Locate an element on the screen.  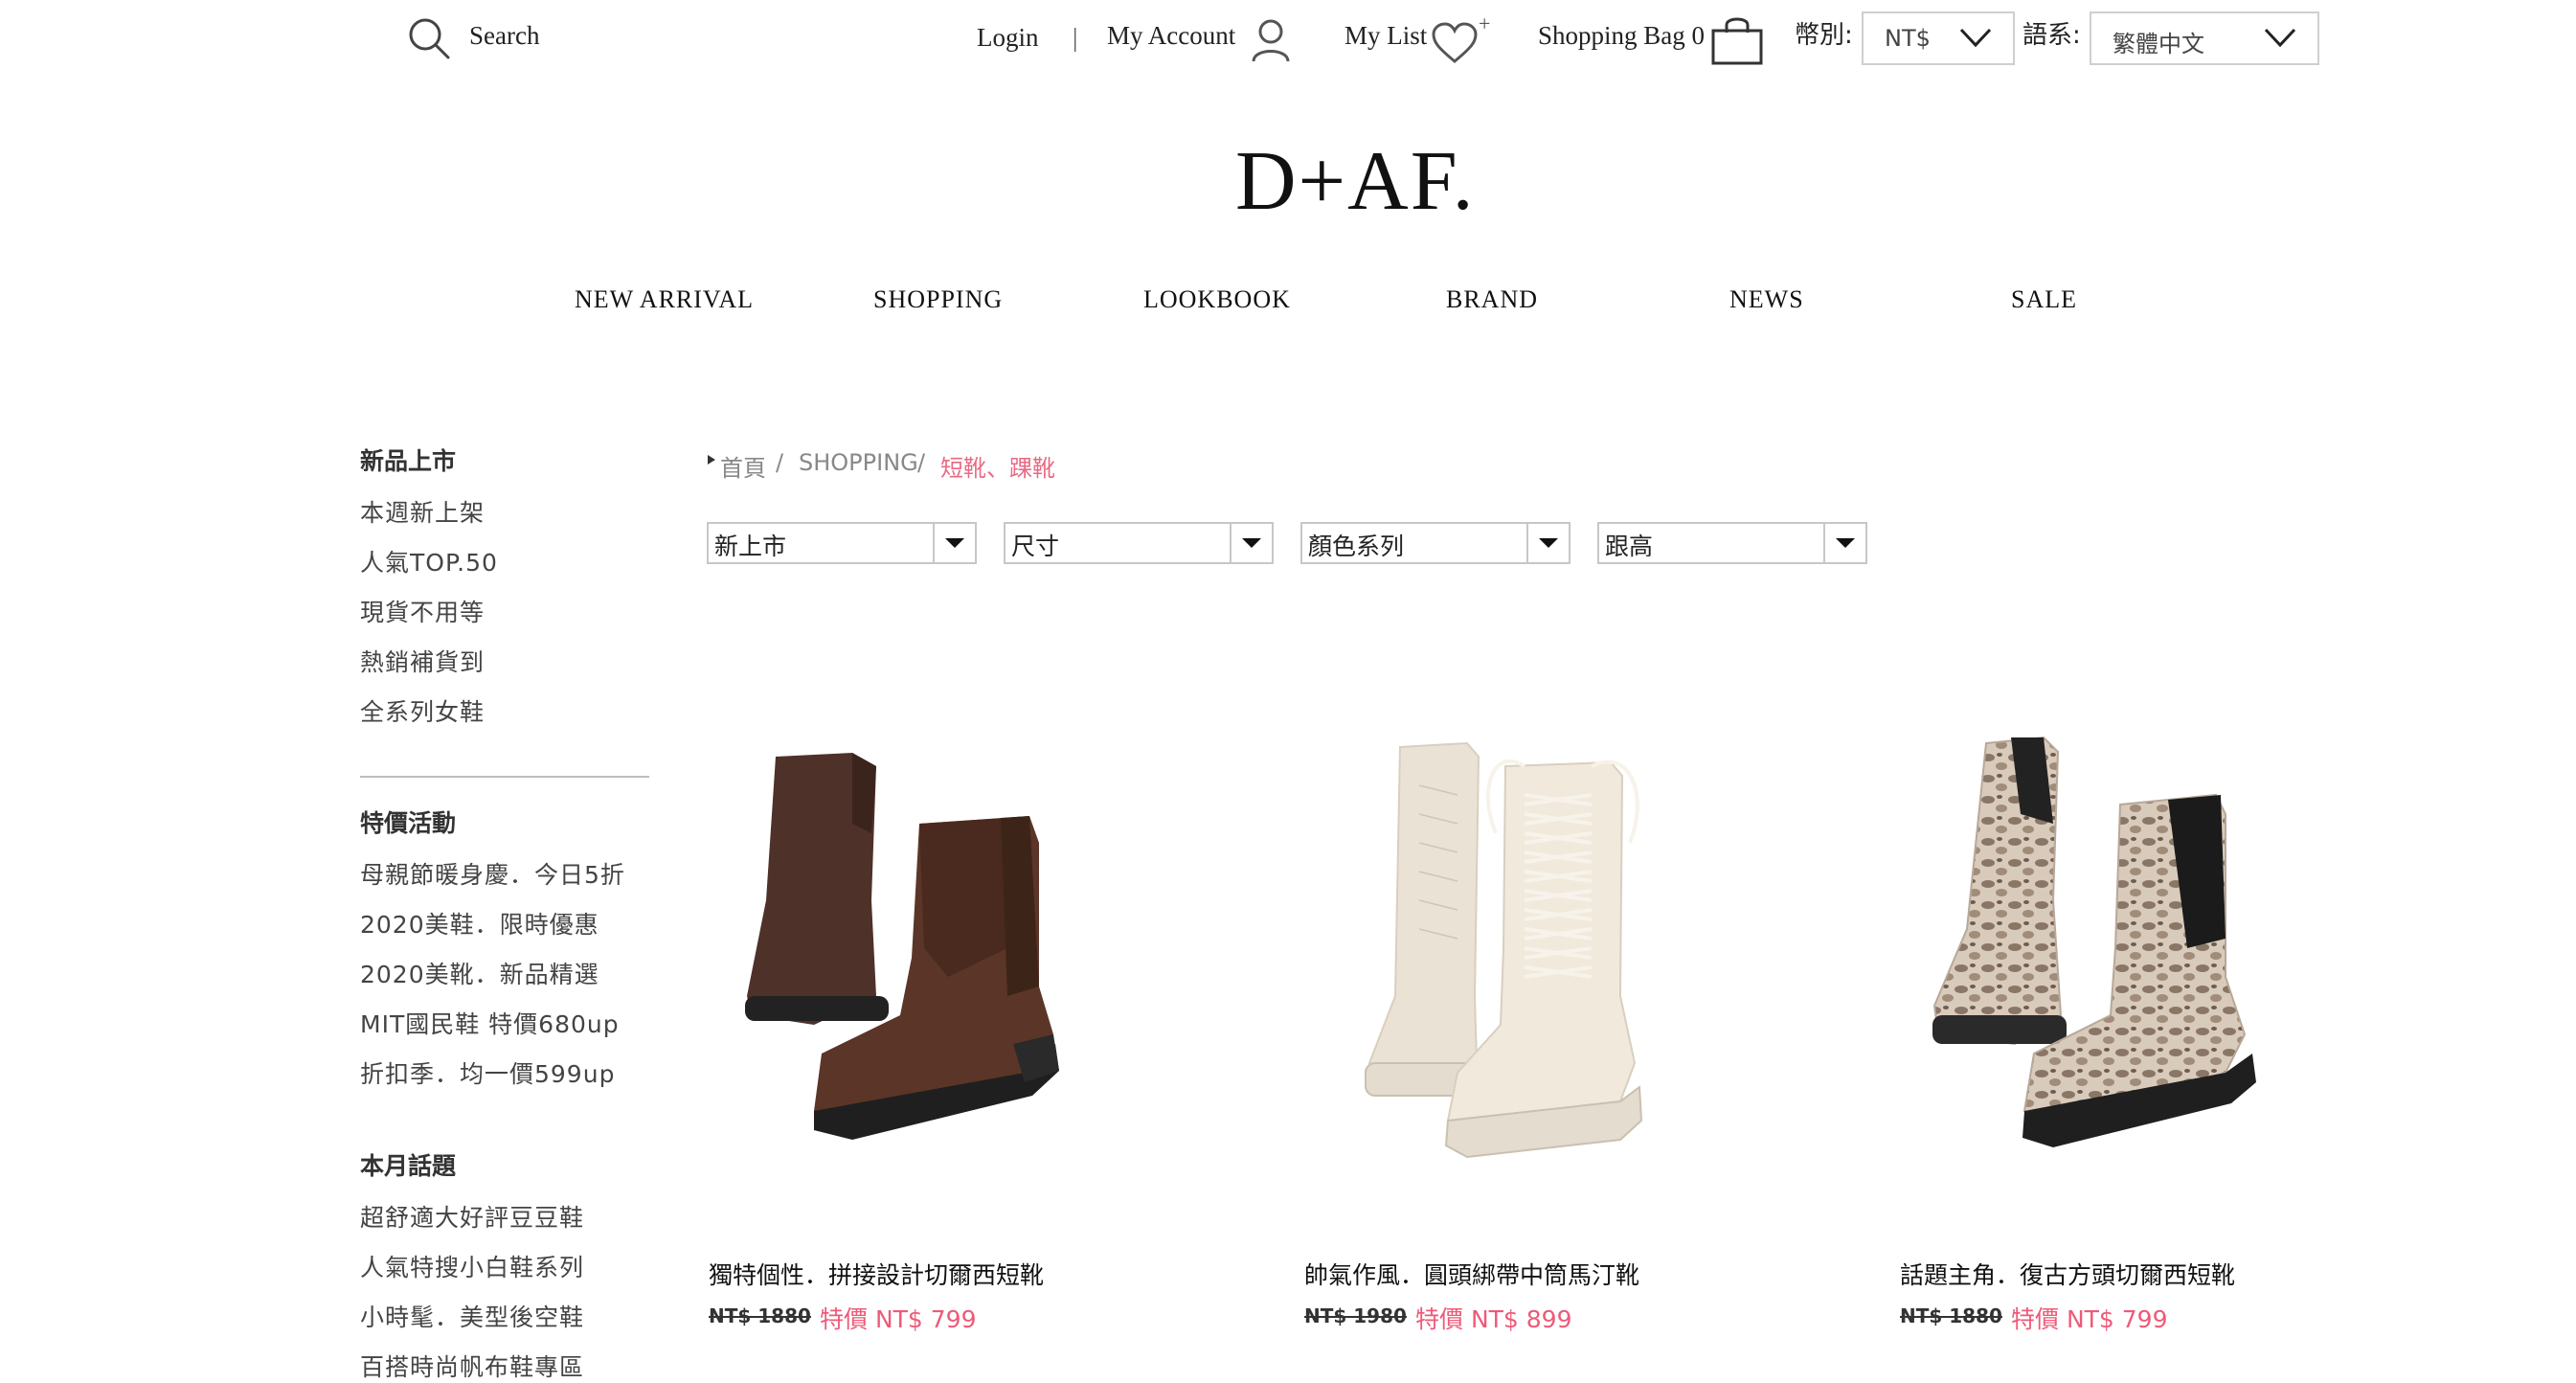
filter-new: 新上市 is located at coordinates (842, 543).